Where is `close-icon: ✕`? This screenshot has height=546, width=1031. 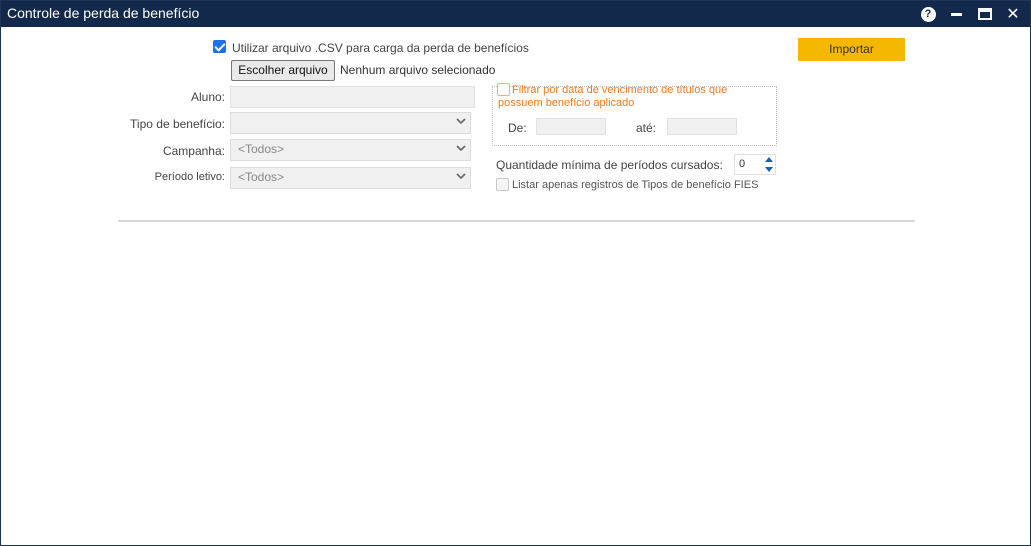
close-icon: ✕ is located at coordinates (1013, 14).